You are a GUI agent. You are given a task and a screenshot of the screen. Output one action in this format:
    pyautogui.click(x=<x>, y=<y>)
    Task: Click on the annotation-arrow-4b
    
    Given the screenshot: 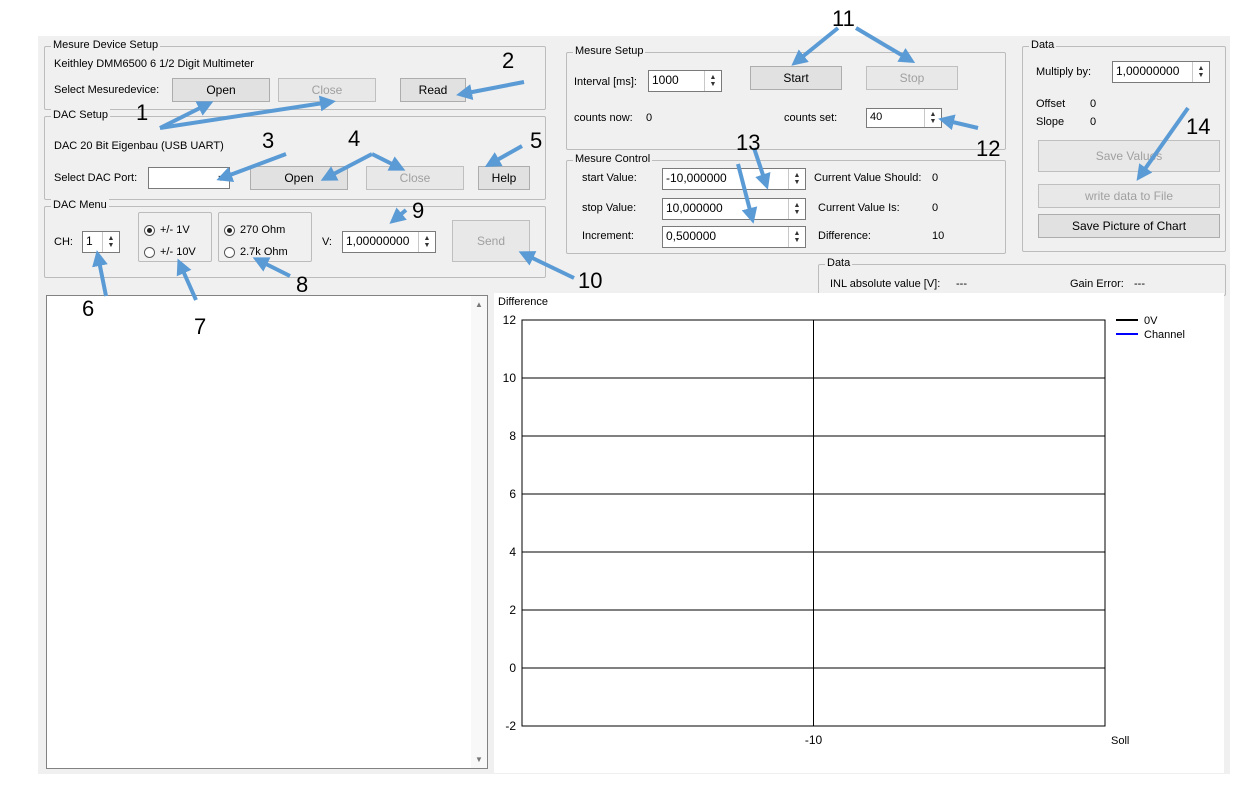 What is the action you would take?
    pyautogui.click(x=388, y=161)
    